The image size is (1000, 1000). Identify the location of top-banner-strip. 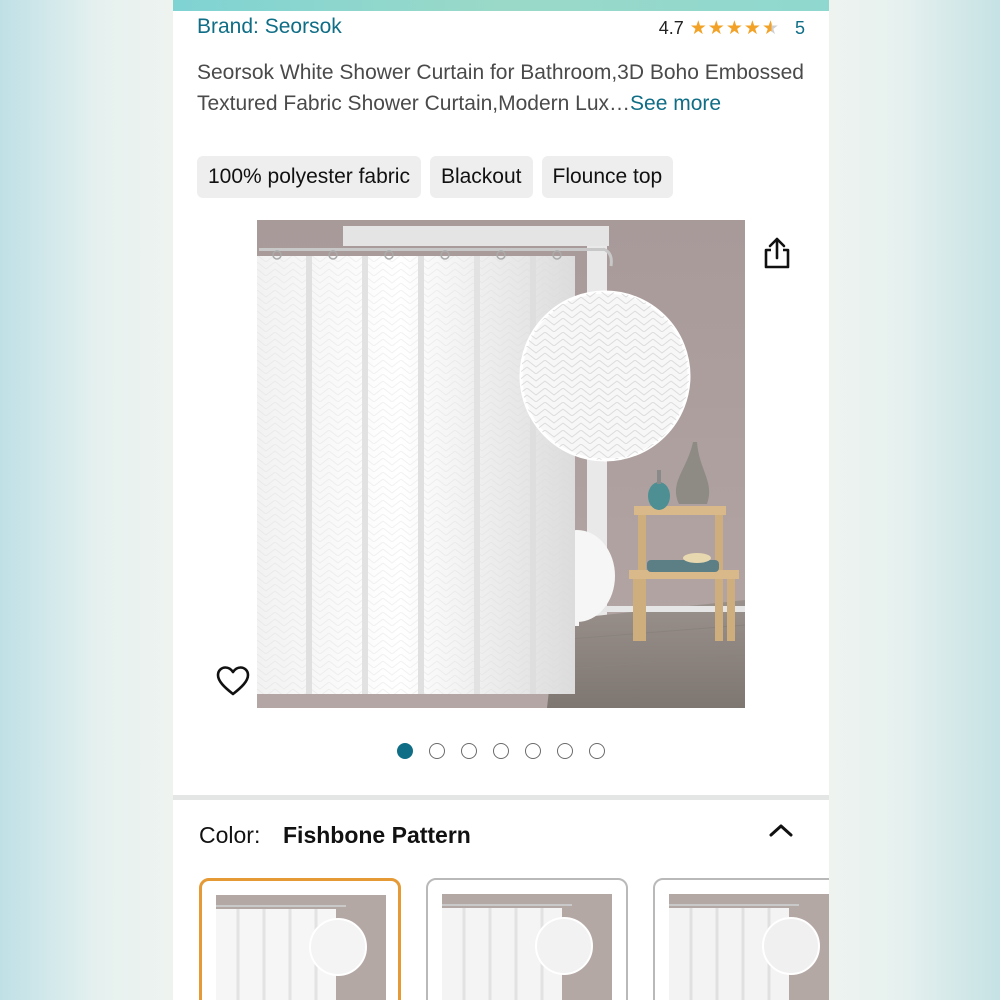
(501, 5).